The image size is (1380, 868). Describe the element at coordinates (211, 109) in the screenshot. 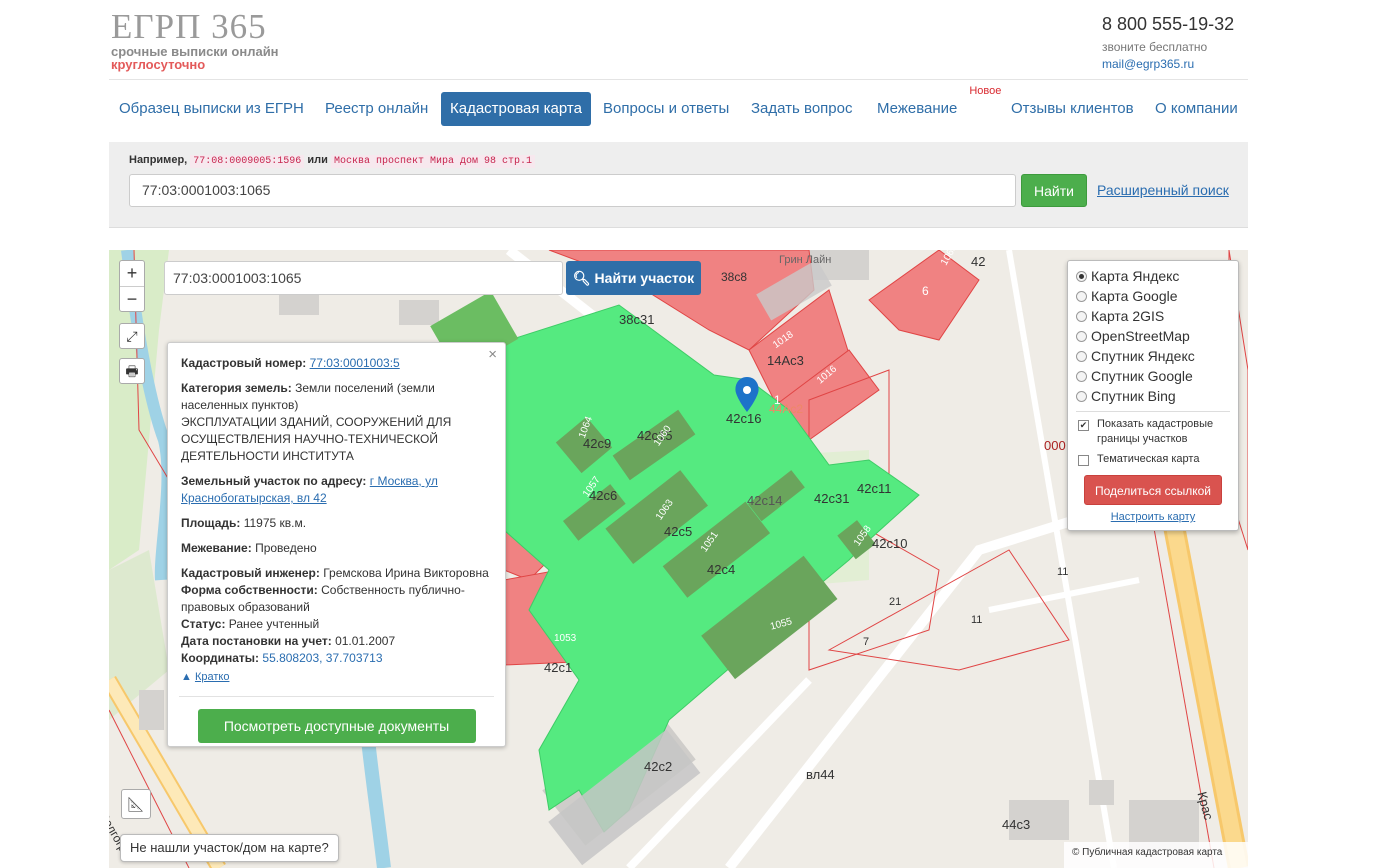

I see `nav-sample-extract: Образец выписки из ЕГРН` at that location.